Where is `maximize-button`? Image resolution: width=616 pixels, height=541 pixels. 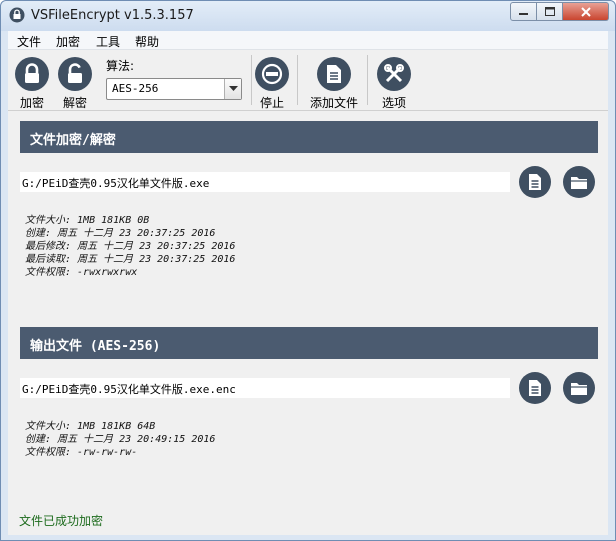 maximize-button is located at coordinates (550, 11).